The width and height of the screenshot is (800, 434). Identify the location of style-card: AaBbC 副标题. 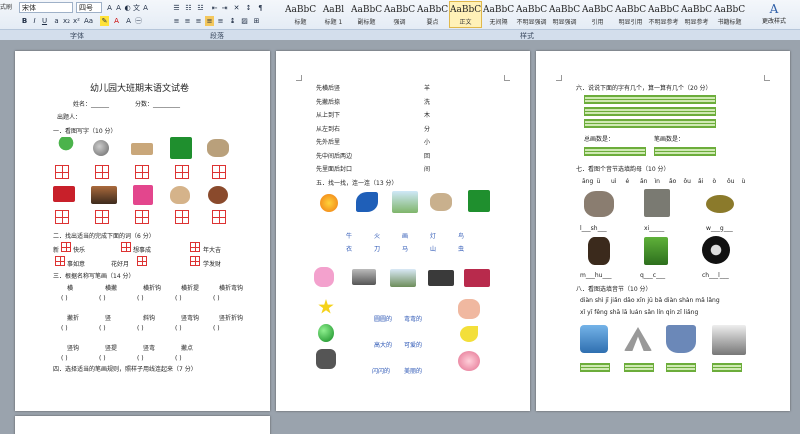
(366, 14).